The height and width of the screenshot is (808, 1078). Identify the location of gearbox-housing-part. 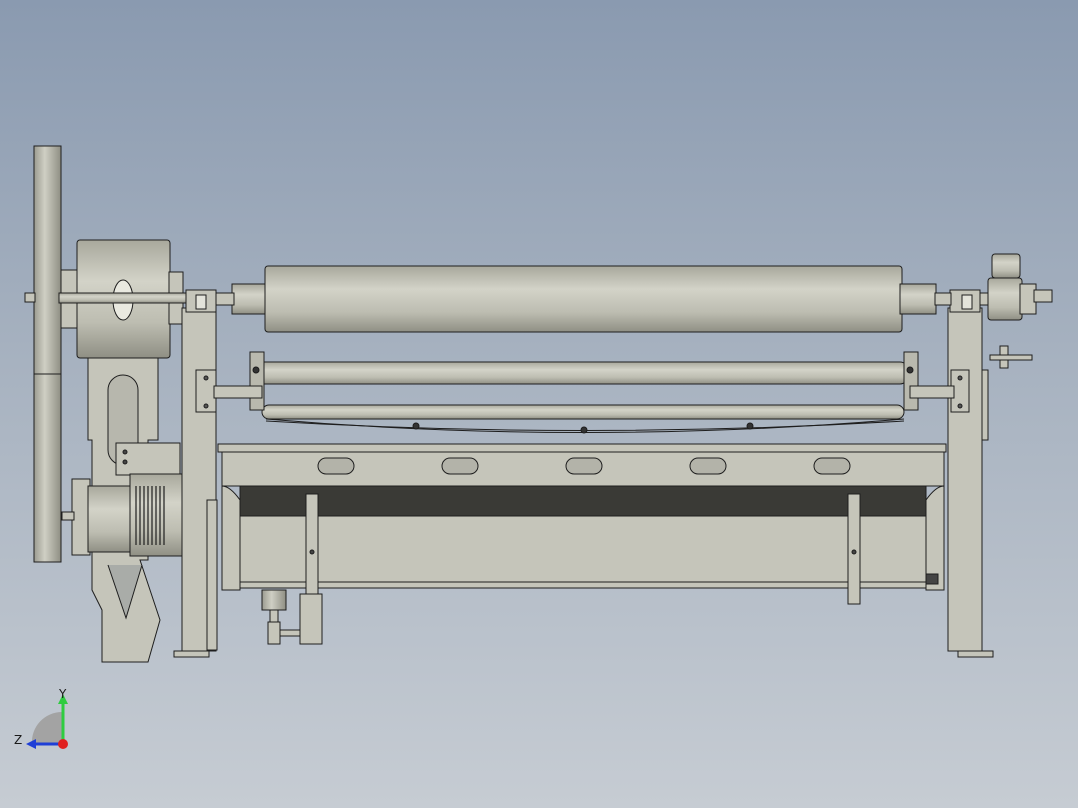
(129, 298).